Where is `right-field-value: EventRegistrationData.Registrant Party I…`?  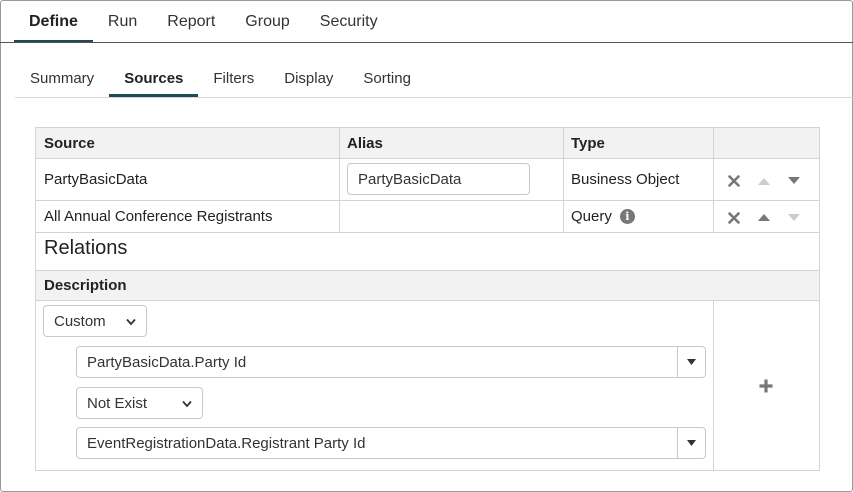 right-field-value: EventRegistrationData.Registrant Party I… is located at coordinates (226, 443).